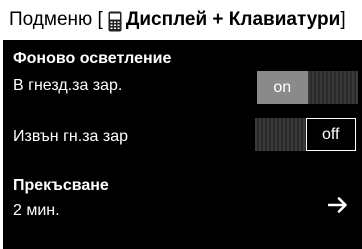 The height and width of the screenshot is (249, 362). Describe the element at coordinates (233, 19) in the screenshot. I see `header-title: Дисплей + Клавиатури` at that location.